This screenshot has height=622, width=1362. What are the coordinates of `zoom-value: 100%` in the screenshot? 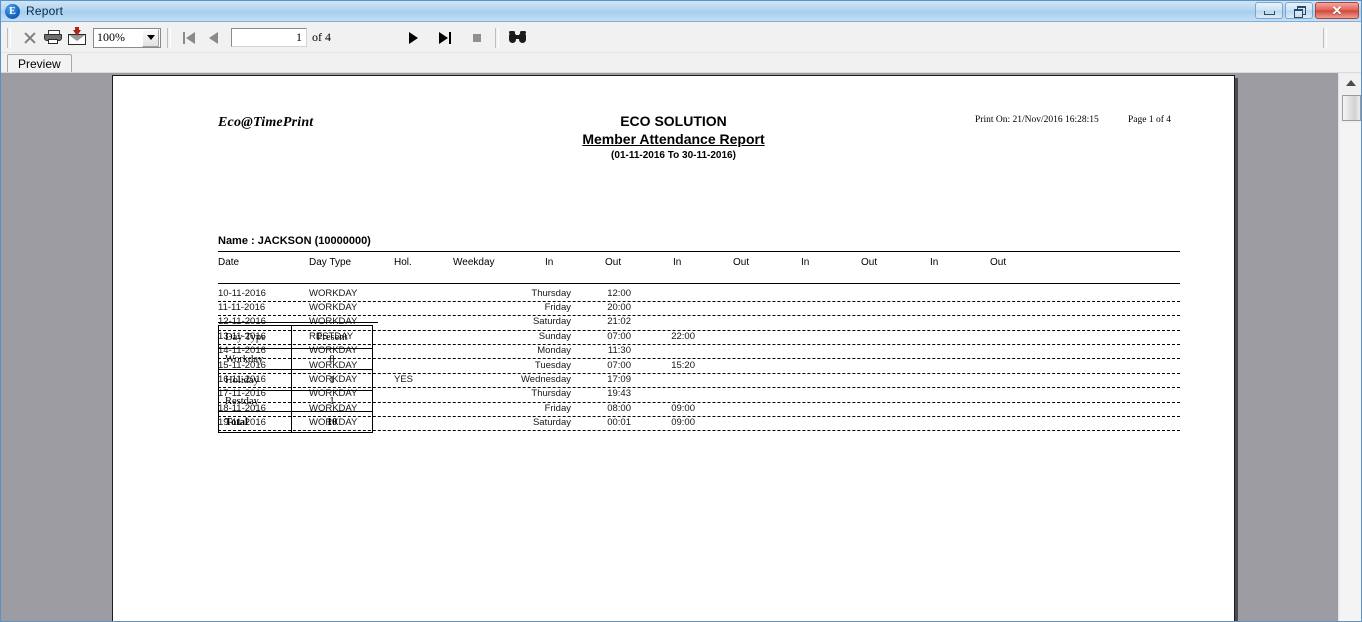 It's located at (111, 37).